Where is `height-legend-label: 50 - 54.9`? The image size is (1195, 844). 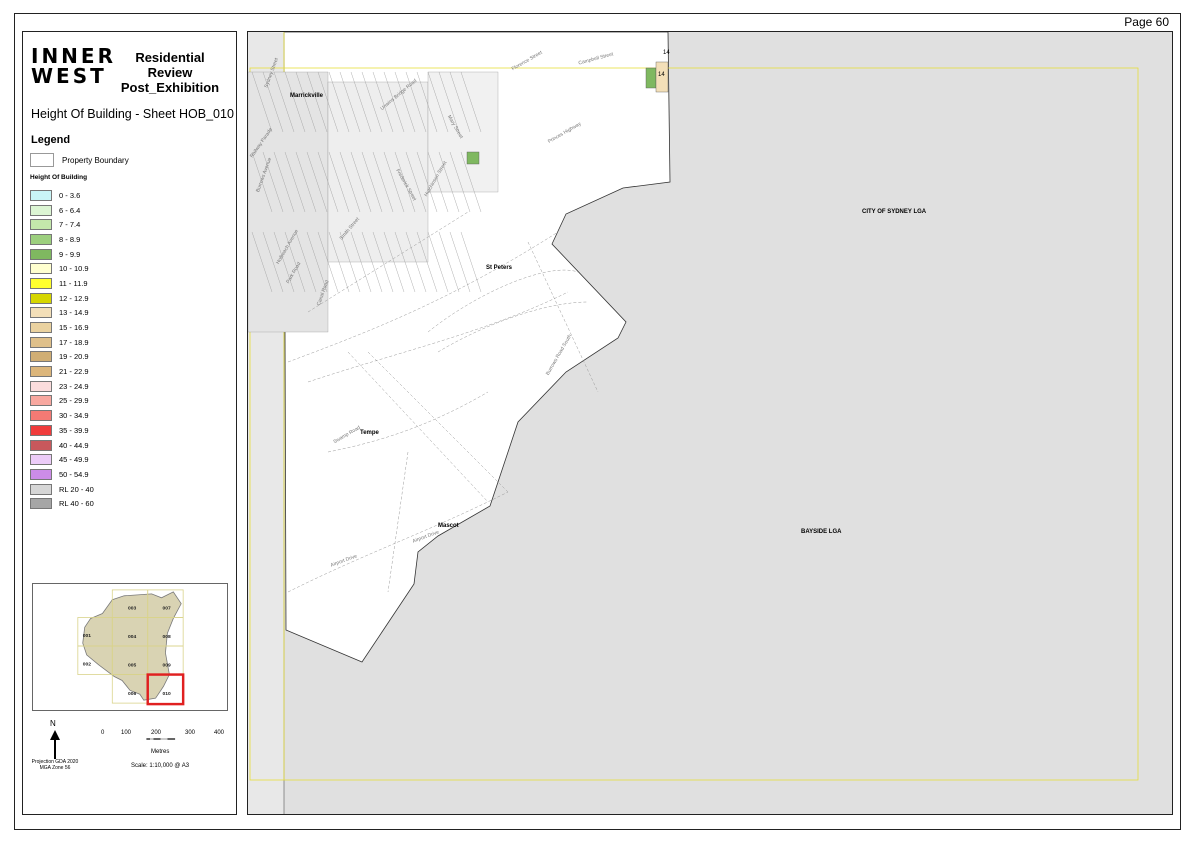 height-legend-label: 50 - 54.9 is located at coordinates (74, 474).